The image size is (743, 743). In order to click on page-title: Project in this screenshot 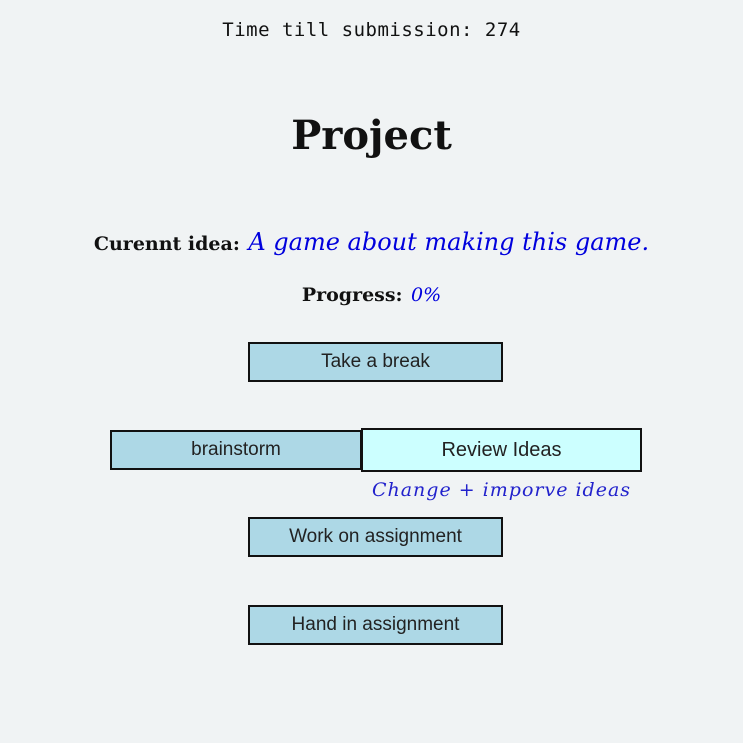, I will do `click(371, 135)`.